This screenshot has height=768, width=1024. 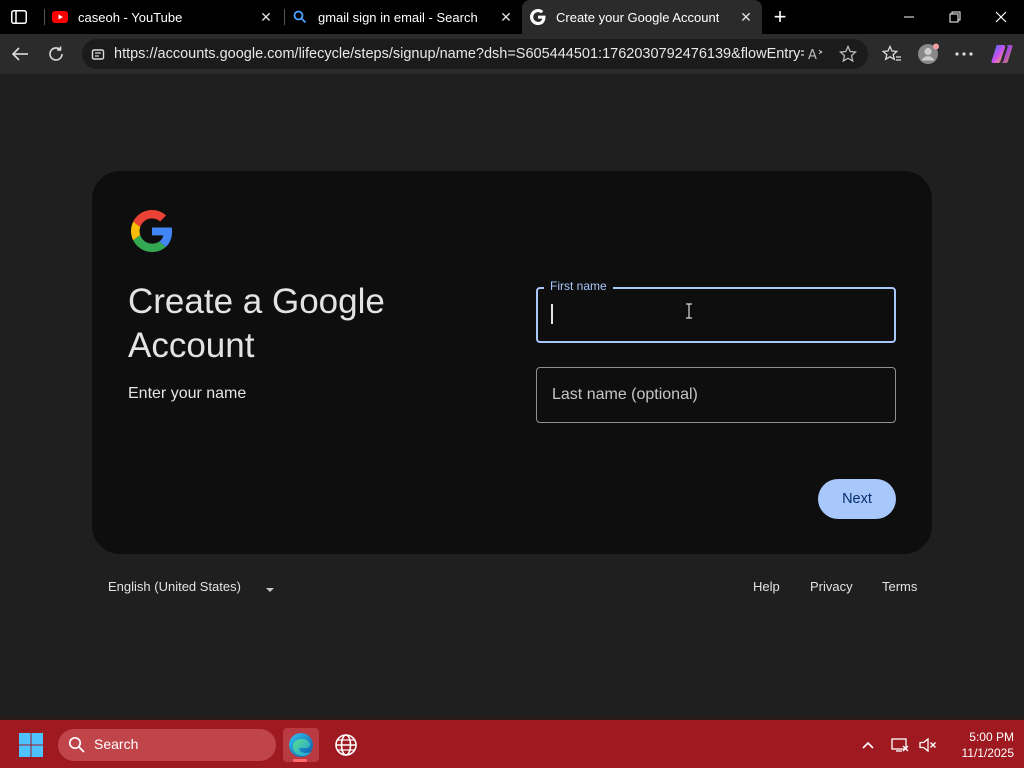 I want to click on tab-search: gmail sign in email - Search ✕, so click(x=407, y=17).